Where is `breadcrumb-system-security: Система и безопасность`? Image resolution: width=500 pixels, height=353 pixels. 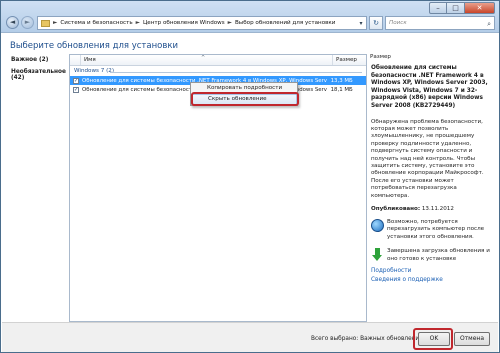 breadcrumb-system-security: Система и безопасность is located at coordinates (96, 23).